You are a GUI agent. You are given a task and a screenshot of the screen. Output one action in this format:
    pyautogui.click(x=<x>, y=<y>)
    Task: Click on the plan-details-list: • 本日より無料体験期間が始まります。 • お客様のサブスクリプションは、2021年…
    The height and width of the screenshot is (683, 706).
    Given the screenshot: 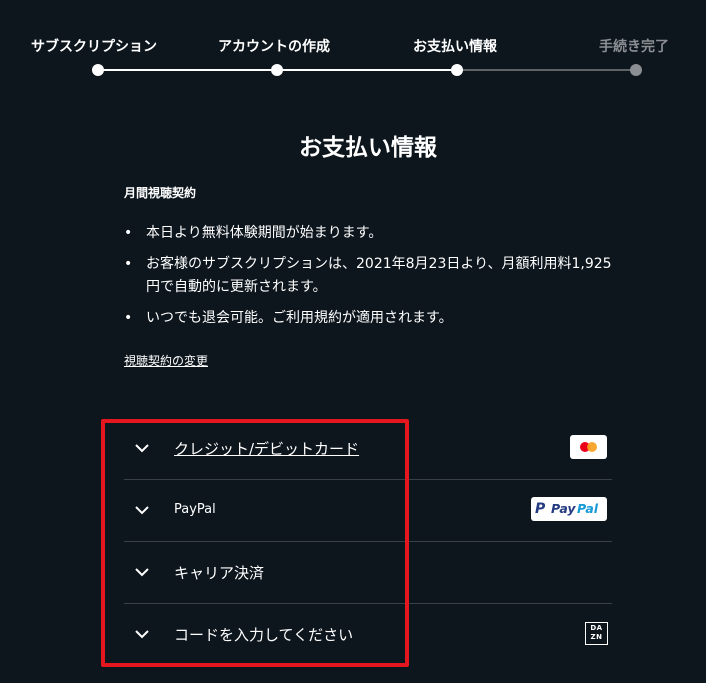 What is the action you would take?
    pyautogui.click(x=369, y=280)
    